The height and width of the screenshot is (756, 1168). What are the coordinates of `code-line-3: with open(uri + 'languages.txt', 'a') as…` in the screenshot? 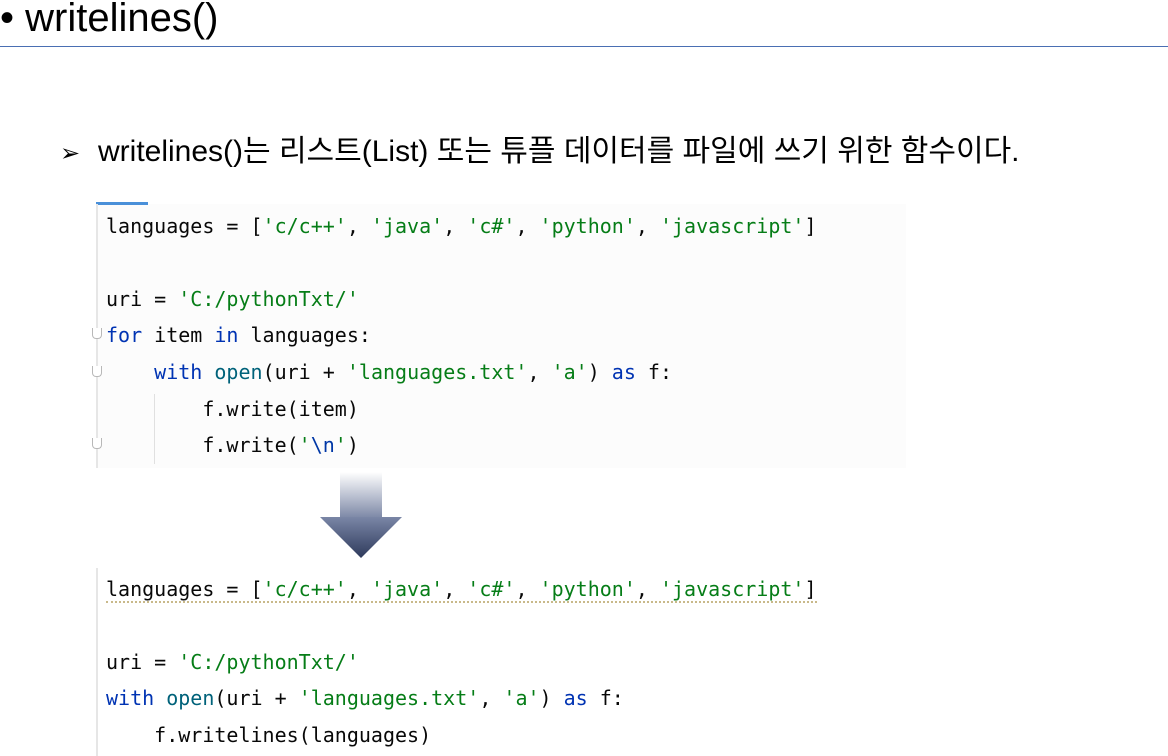 It's located at (365, 698).